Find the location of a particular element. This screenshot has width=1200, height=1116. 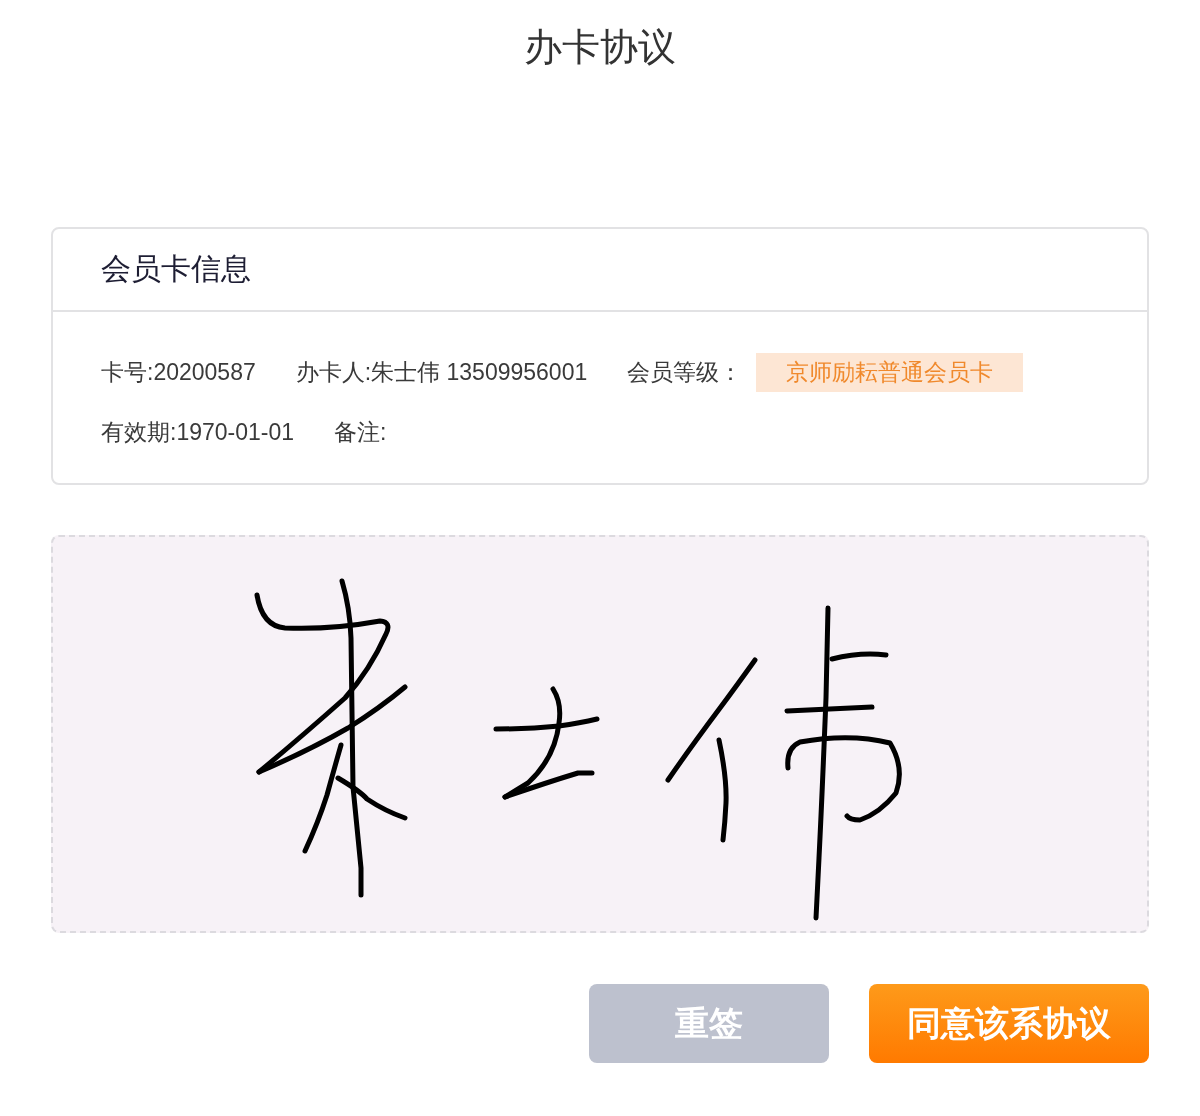

info-text: 办卡人:朱士伟 13509956001 is located at coordinates (441, 372).